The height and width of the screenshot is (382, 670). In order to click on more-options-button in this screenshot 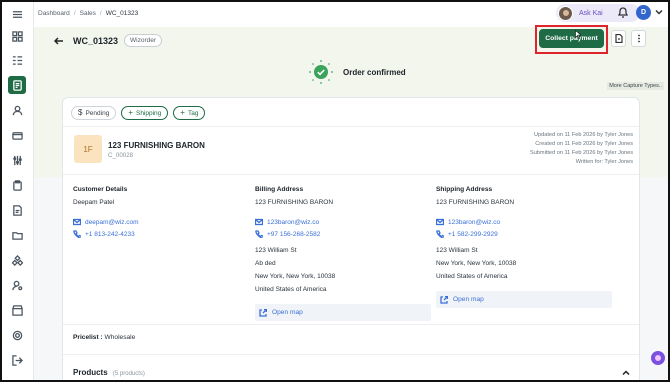, I will do `click(638, 38)`.